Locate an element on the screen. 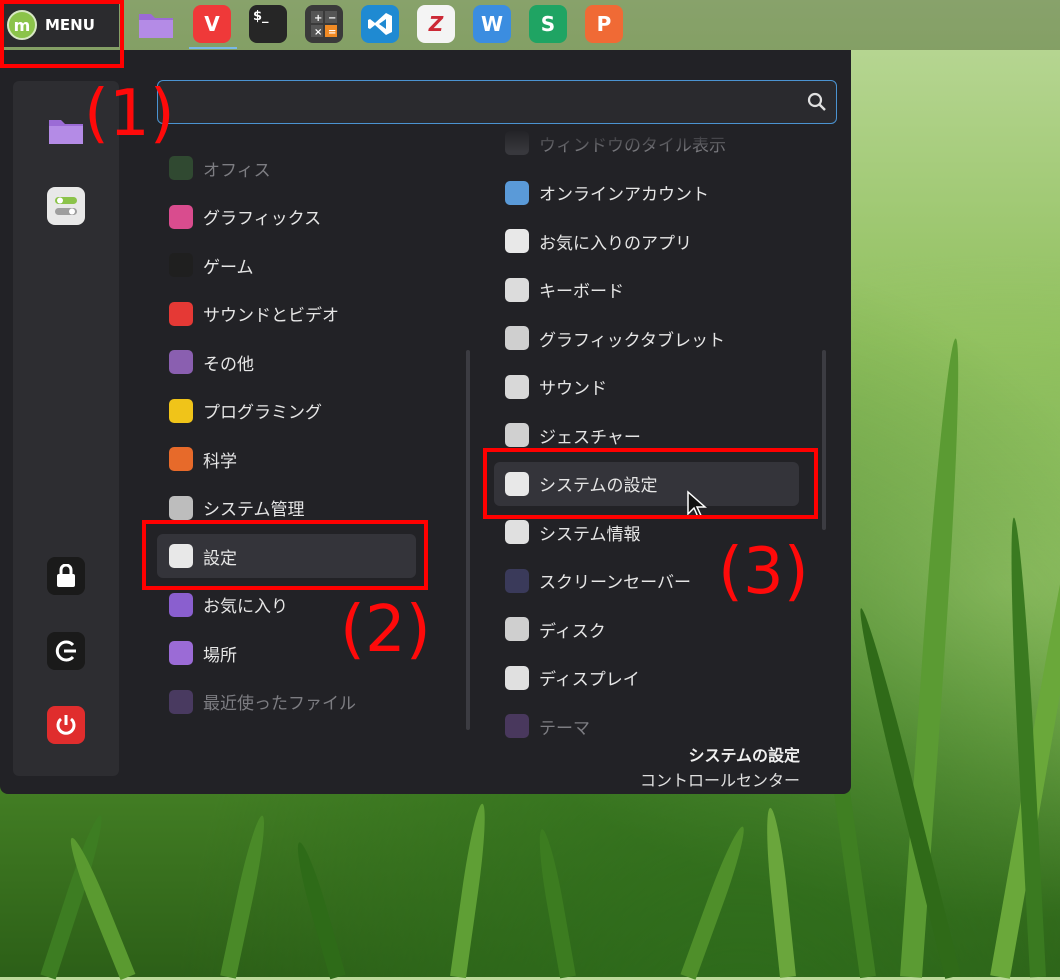 This screenshot has height=980, width=1060. taskbar-writer-icon: W is located at coordinates (492, 24).